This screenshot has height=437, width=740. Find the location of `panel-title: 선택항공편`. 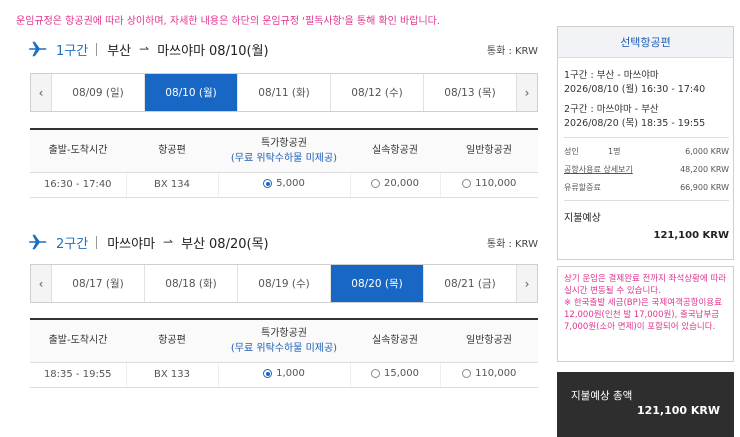

panel-title: 선택항공편 is located at coordinates (645, 42).